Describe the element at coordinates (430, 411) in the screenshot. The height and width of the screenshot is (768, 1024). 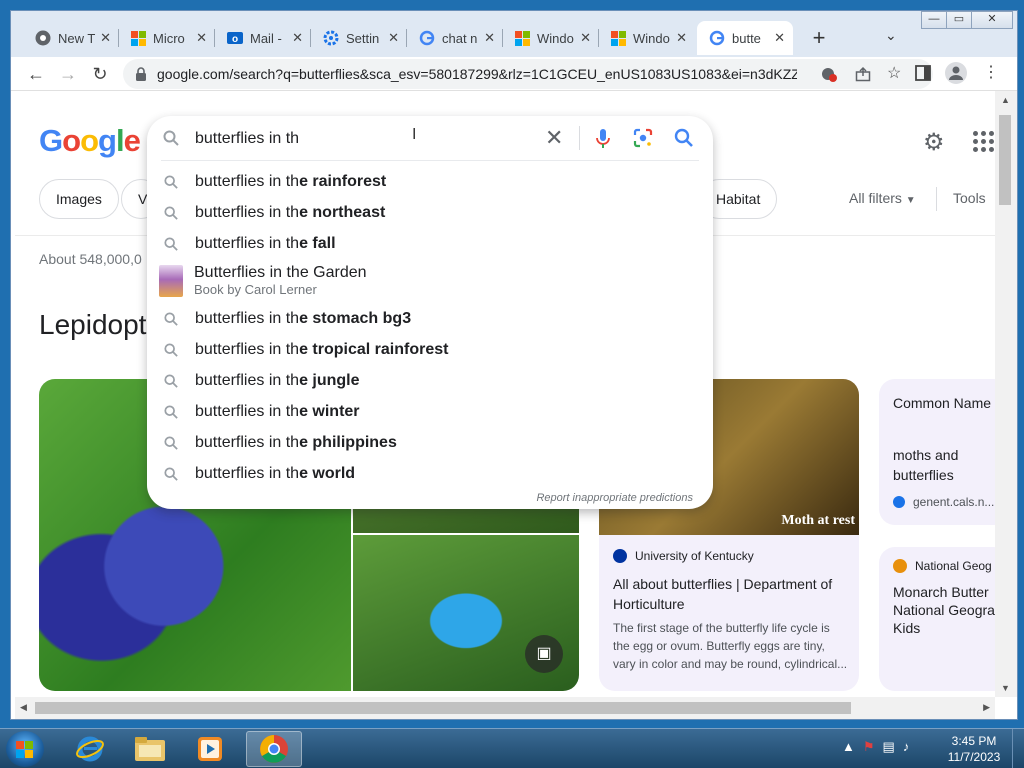
I see `suggestion-item: butterflies in th e winter` at that location.